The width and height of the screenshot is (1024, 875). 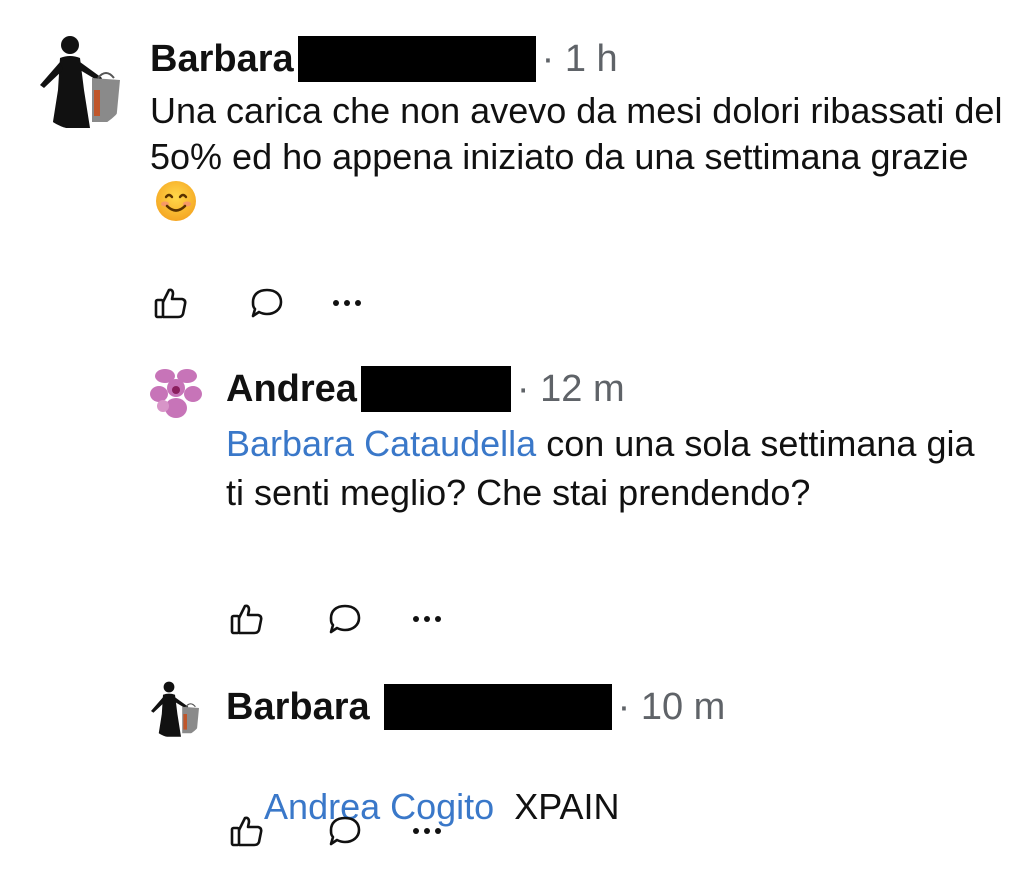 I want to click on mention-link: Barbara Cataudella, so click(x=381, y=443).